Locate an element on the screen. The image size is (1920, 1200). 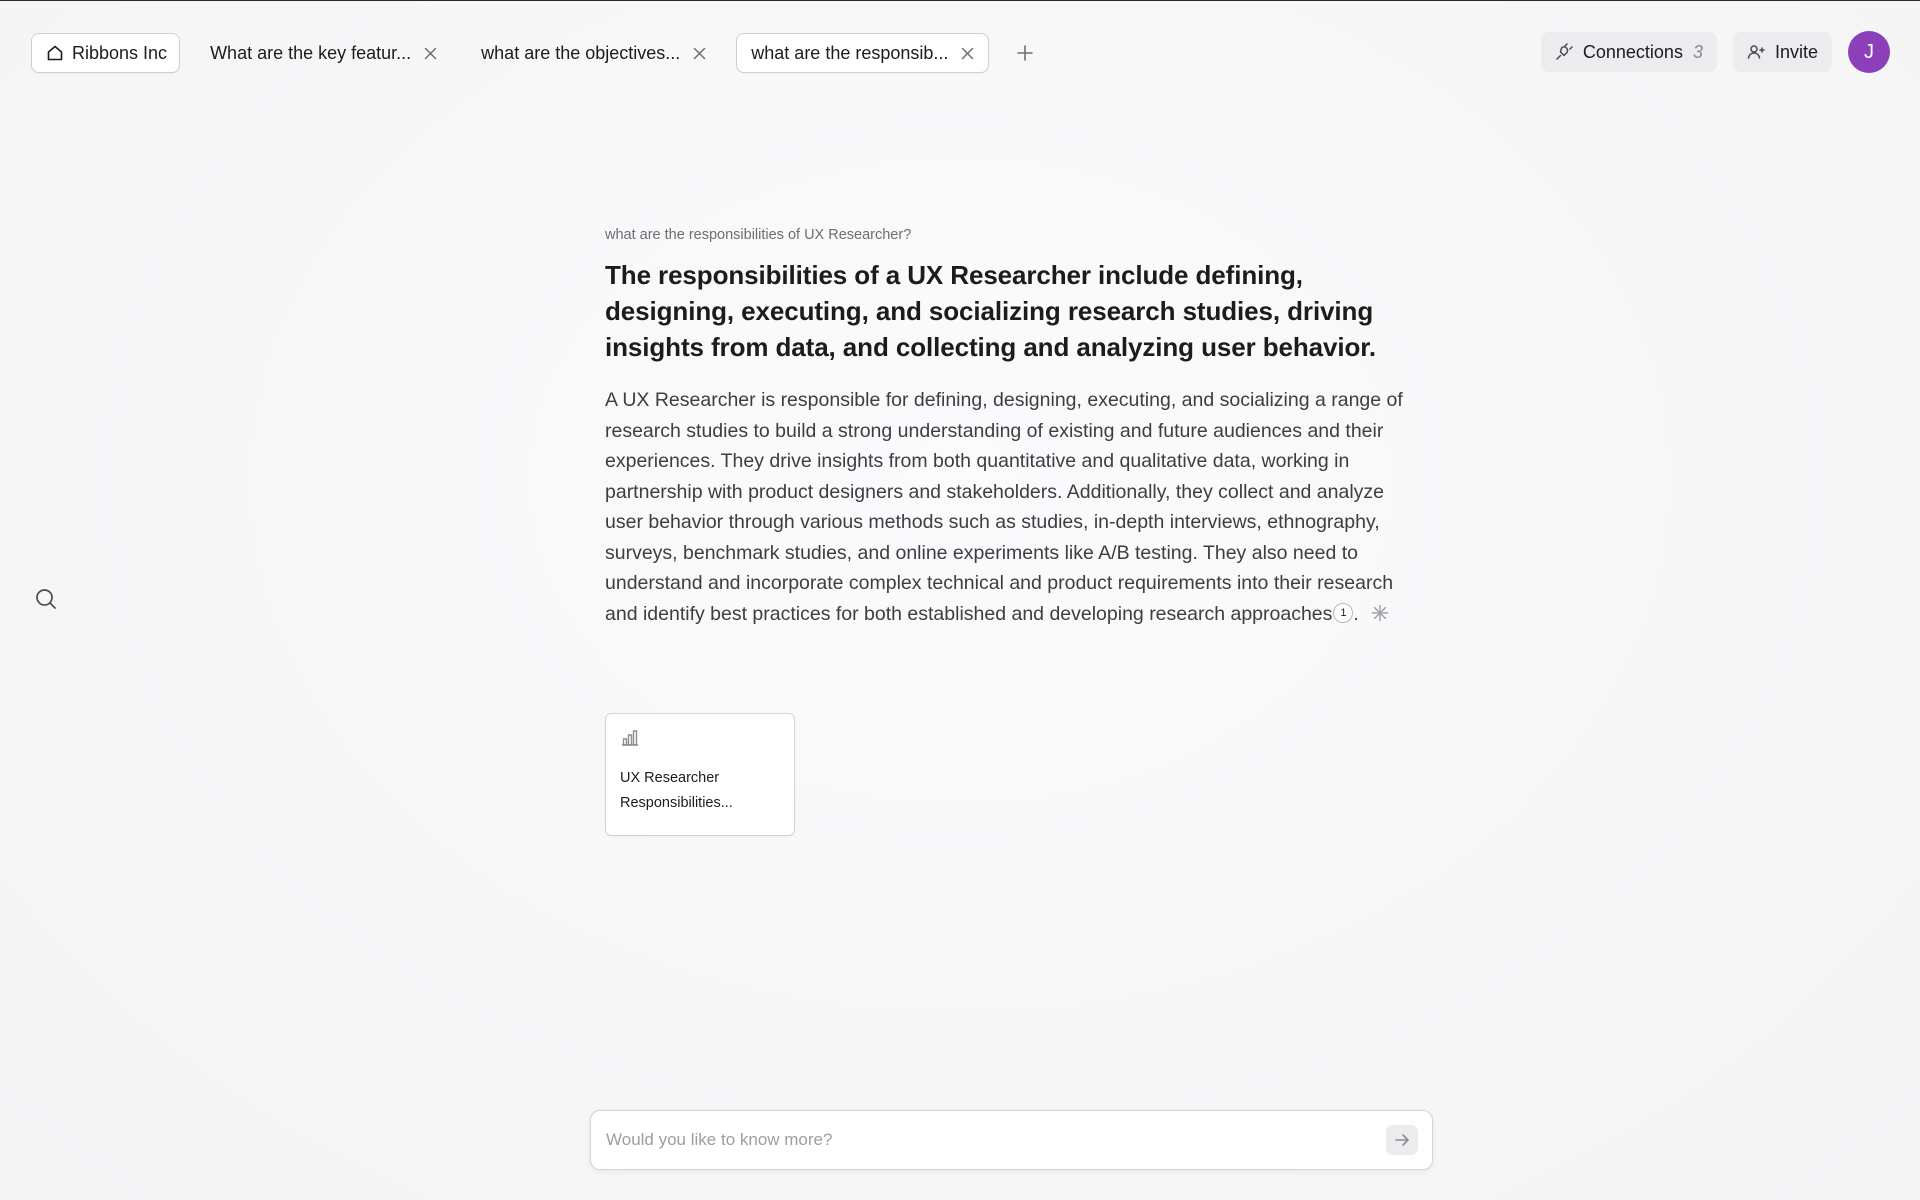
topbar-actions: Connections 3 Invite J is located at coordinates (1707, 52).